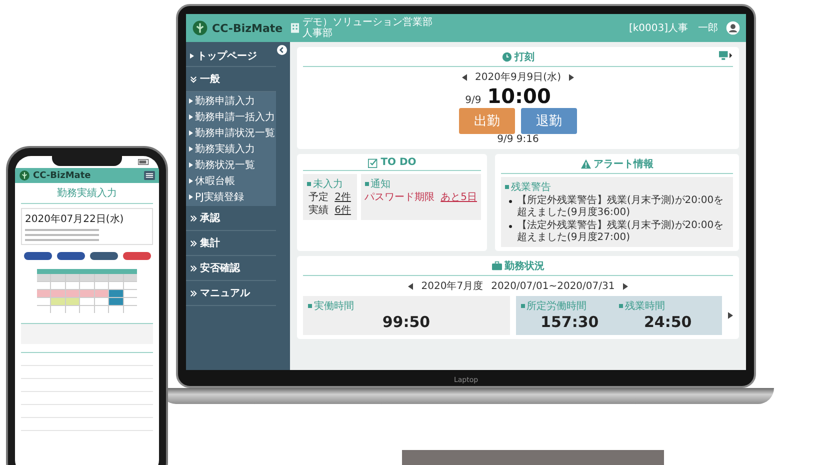 Image resolution: width=816 pixels, height=465 pixels. I want to click on department-name: 人事部, so click(318, 33).